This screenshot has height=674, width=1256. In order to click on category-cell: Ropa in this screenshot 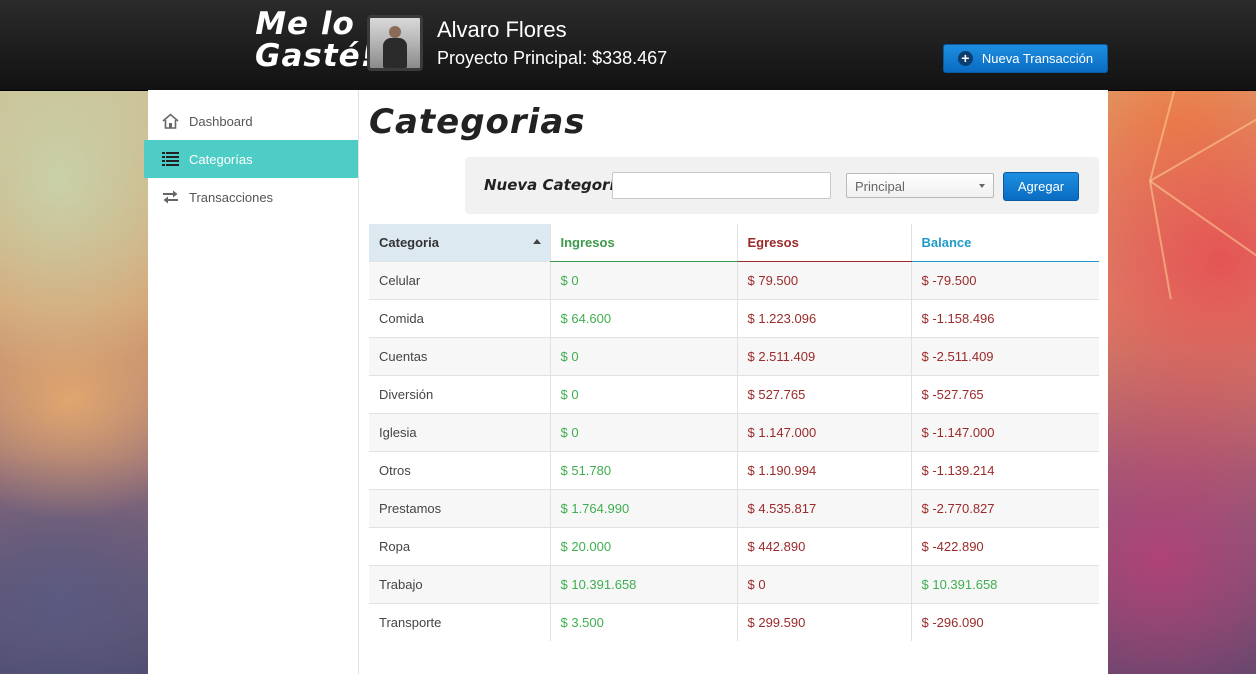, I will do `click(459, 545)`.